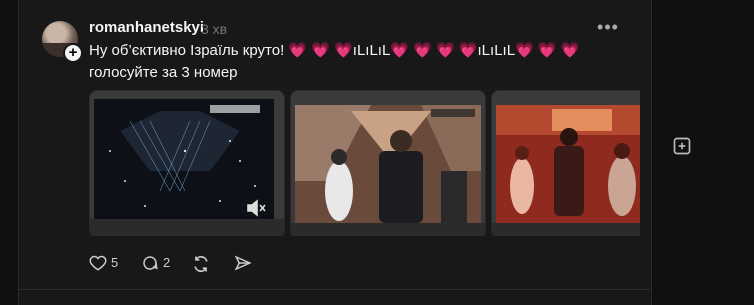 The image size is (754, 305). I want to click on comment-count: 2, so click(167, 262).